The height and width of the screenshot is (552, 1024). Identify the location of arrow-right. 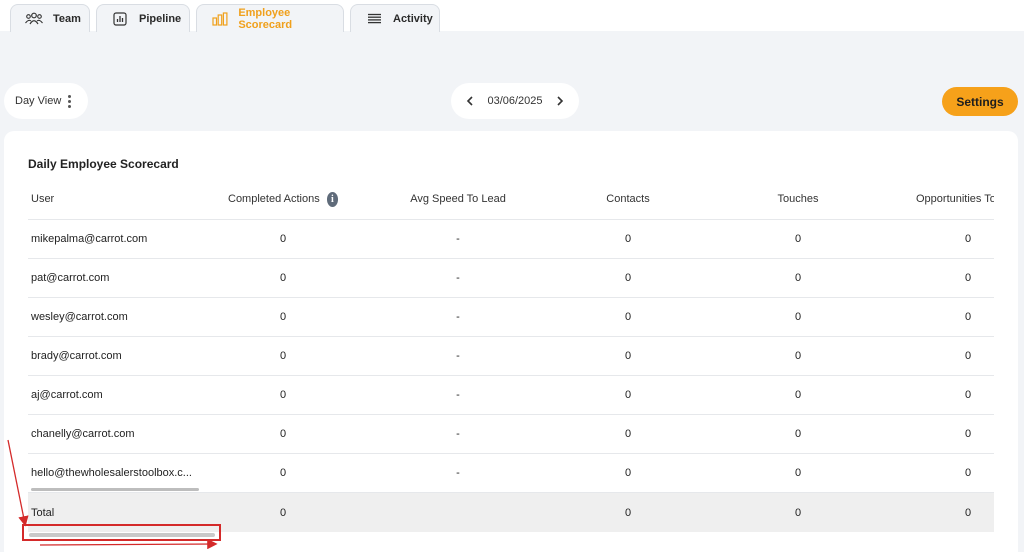
(128, 544).